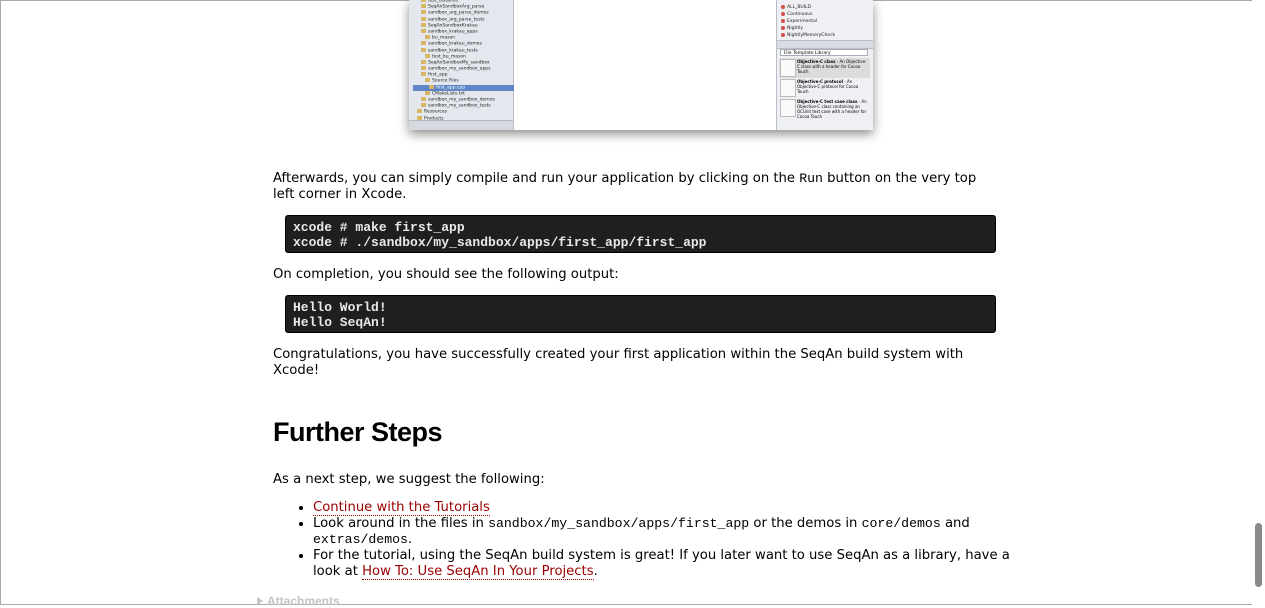 The height and width of the screenshot is (608, 1265). What do you see at coordinates (453, 50) in the screenshot?
I see `tree-item-label: sandbox_krakau_tests` at bounding box center [453, 50].